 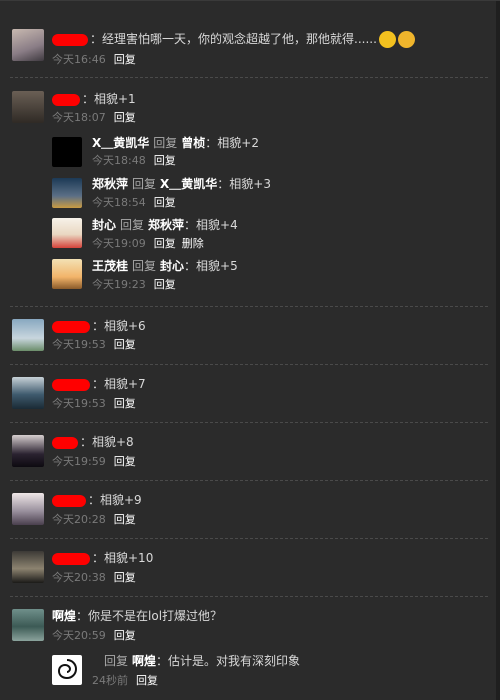 What do you see at coordinates (119, 384) in the screenshot?
I see `comment-text: ：相貌+7` at bounding box center [119, 384].